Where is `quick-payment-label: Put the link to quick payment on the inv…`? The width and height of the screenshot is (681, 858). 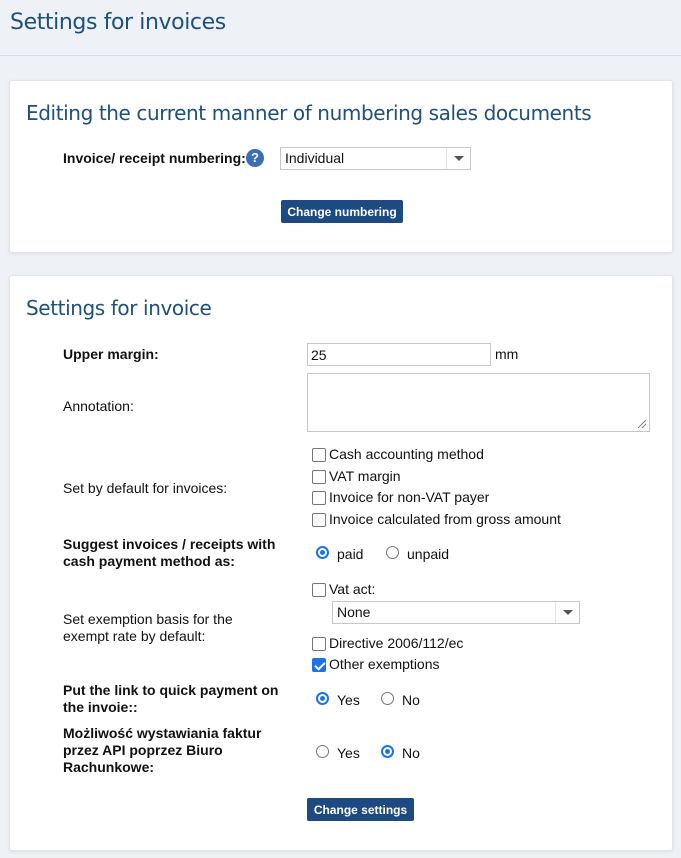
quick-payment-label: Put the link to quick payment on the inv… is located at coordinates (171, 698).